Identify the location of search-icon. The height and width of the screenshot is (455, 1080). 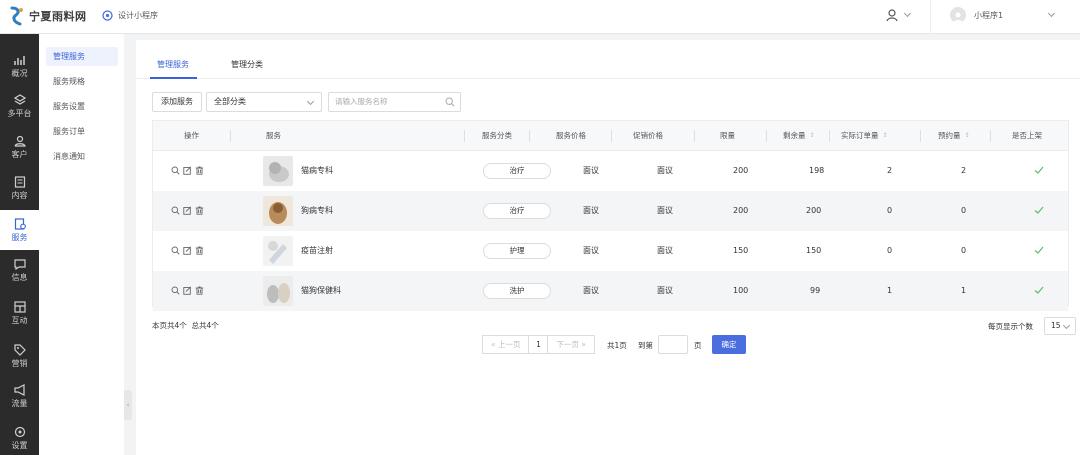
(450, 102).